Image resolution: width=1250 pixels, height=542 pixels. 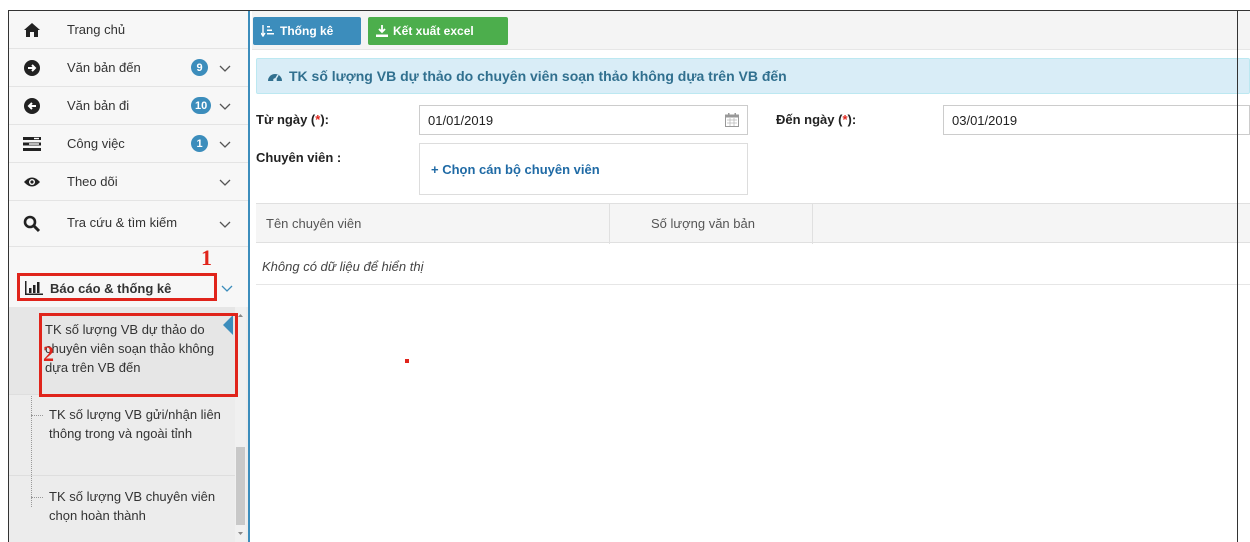 I want to click on sidebar-item-home: Trang chủ, so click(x=128, y=30).